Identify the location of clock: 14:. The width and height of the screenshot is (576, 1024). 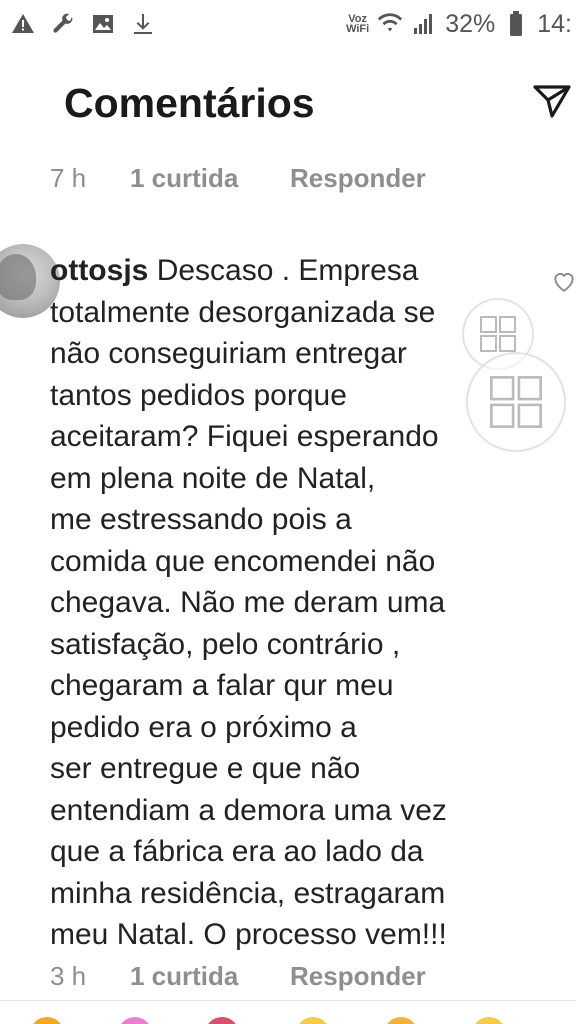
(554, 23).